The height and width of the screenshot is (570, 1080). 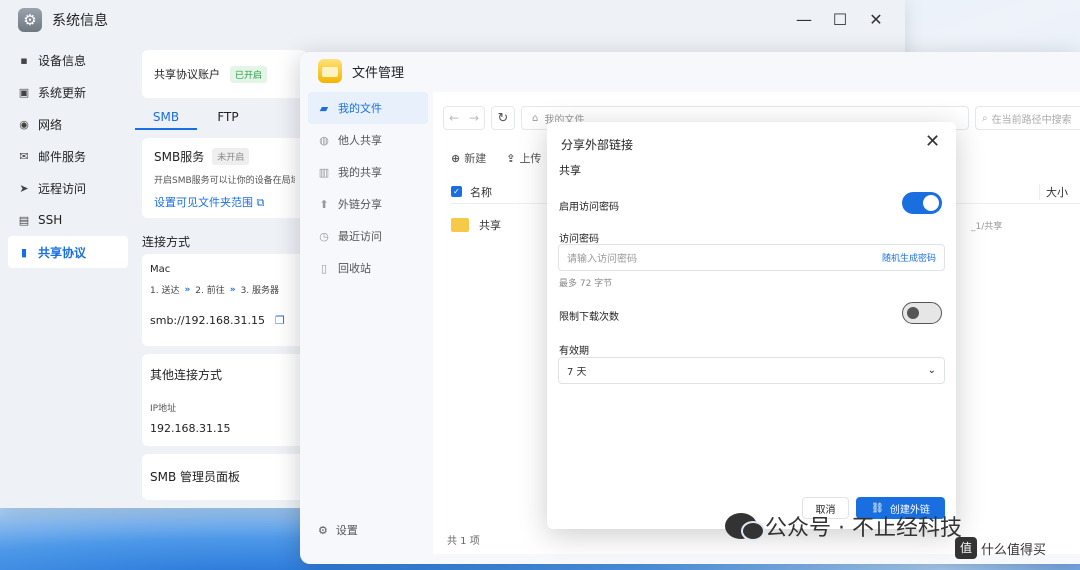 What do you see at coordinates (224, 477) in the screenshot?
I see `smb-admin-panel: SMB 管理员面板` at bounding box center [224, 477].